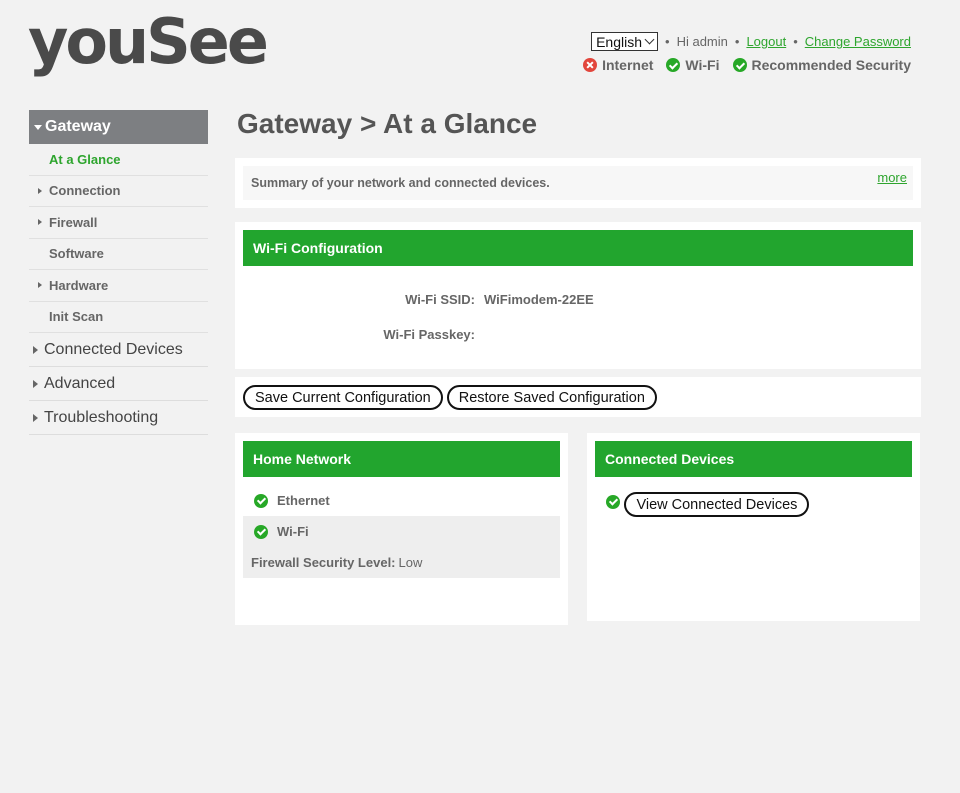 The height and width of the screenshot is (793, 960). What do you see at coordinates (80, 383) in the screenshot?
I see `sidebar-item-label: Advanced` at bounding box center [80, 383].